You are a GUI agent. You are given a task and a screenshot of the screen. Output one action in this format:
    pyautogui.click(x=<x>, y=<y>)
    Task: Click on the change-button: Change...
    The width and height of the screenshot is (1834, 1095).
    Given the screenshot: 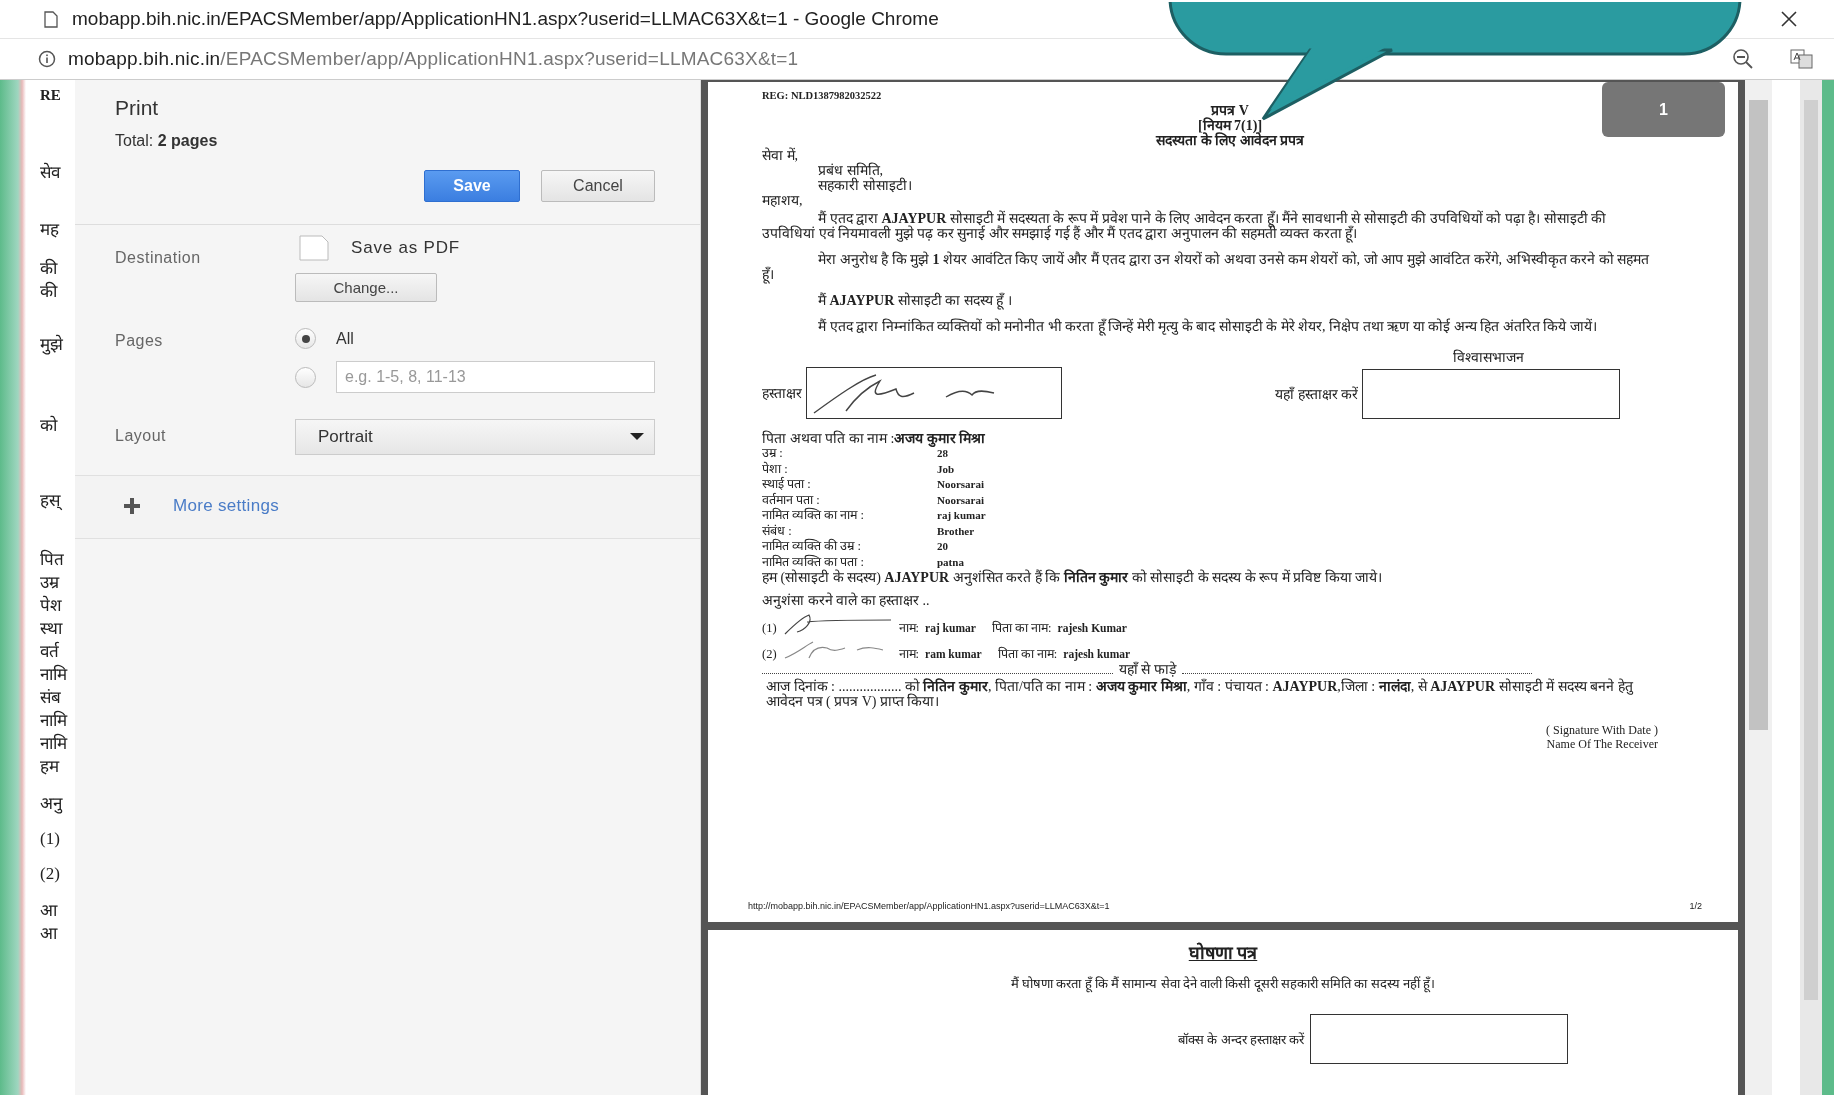 What is the action you would take?
    pyautogui.click(x=366, y=287)
    